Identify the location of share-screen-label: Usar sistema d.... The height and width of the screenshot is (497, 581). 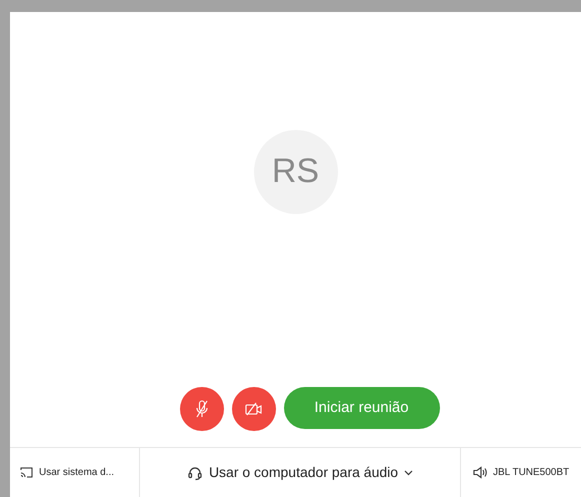
(76, 472).